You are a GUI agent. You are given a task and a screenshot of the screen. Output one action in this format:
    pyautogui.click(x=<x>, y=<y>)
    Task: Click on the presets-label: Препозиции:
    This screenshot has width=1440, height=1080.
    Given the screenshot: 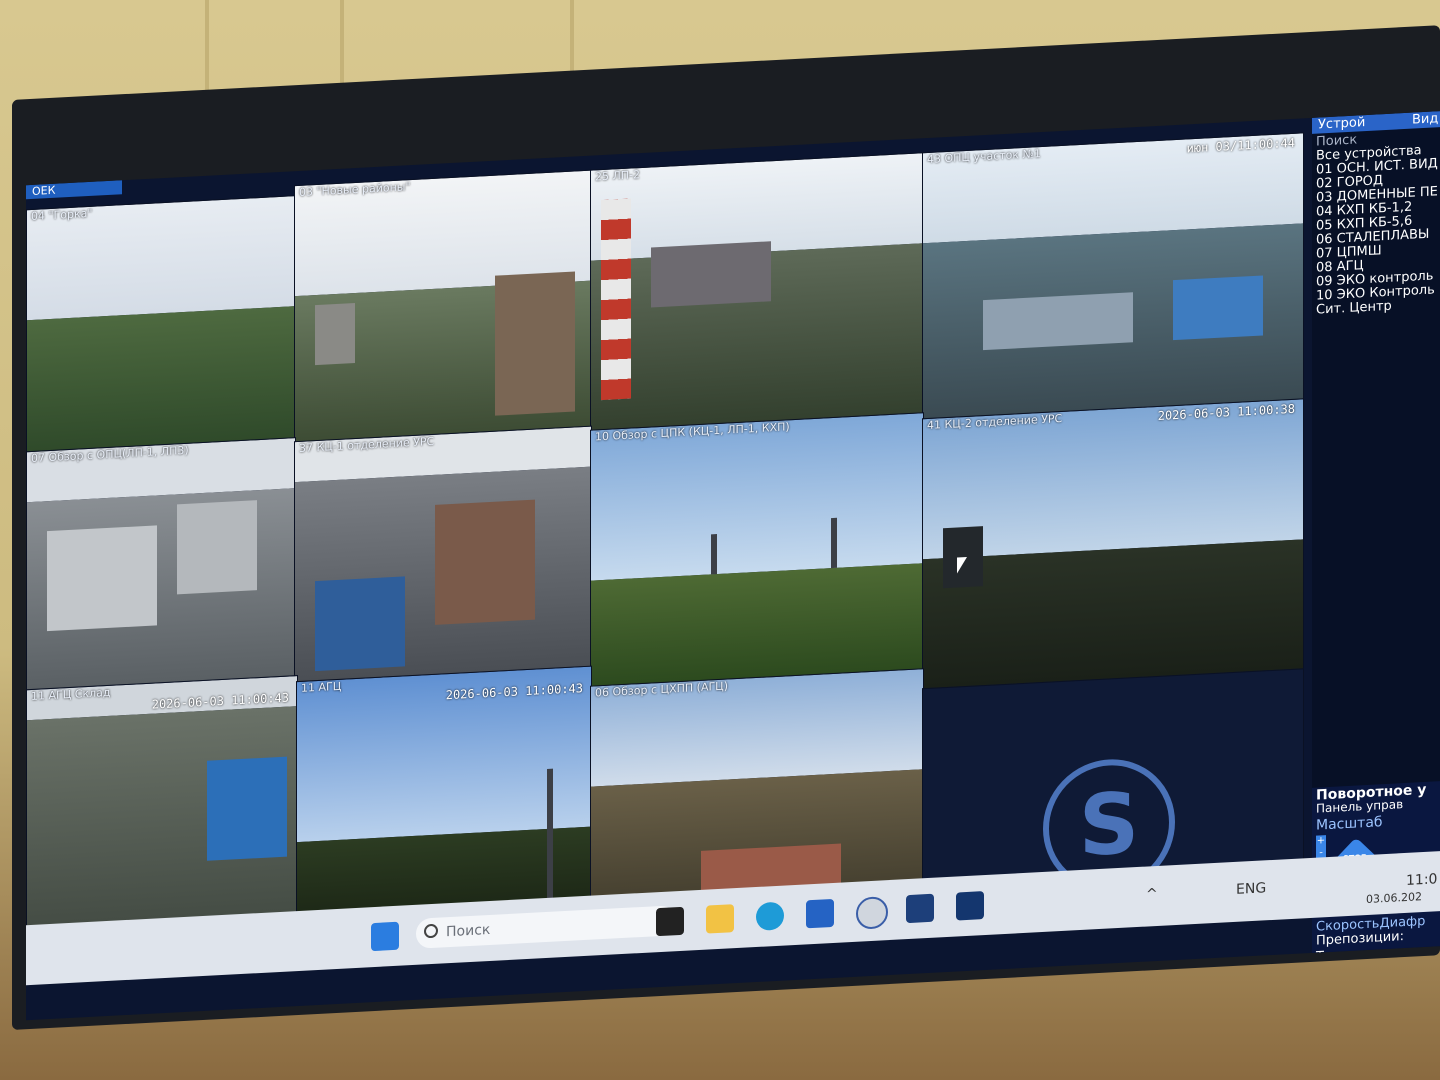 What is the action you would take?
    pyautogui.click(x=1360, y=939)
    